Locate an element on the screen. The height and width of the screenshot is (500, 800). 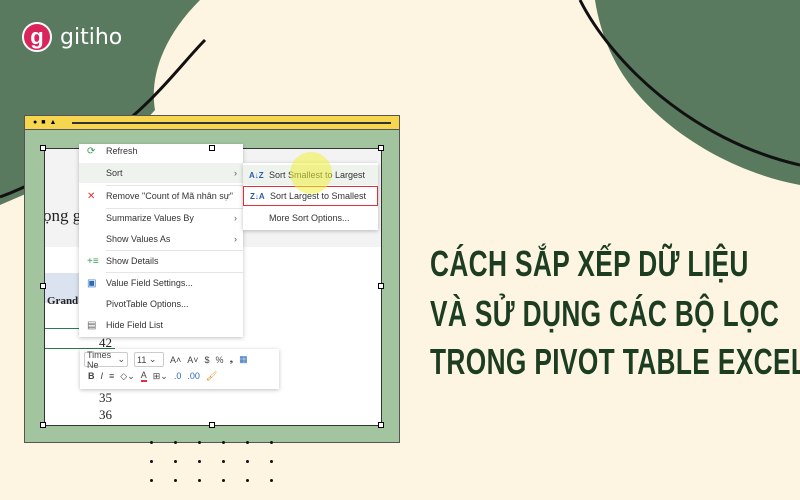
font-color-icon: A is located at coordinates (143, 376).